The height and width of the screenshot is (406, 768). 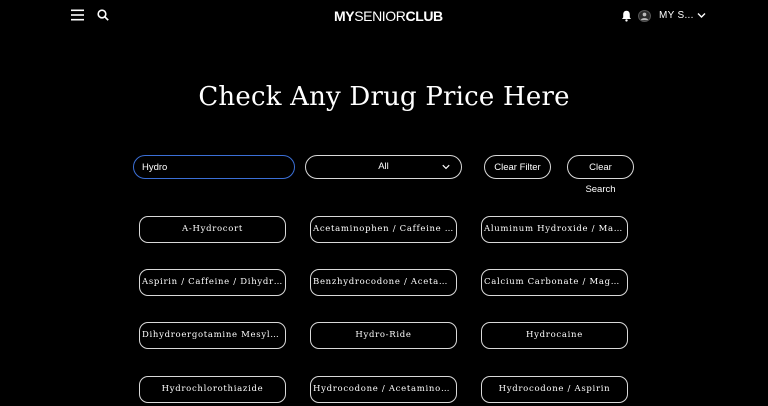 What do you see at coordinates (344, 16) in the screenshot?
I see `logo-my: MY` at bounding box center [344, 16].